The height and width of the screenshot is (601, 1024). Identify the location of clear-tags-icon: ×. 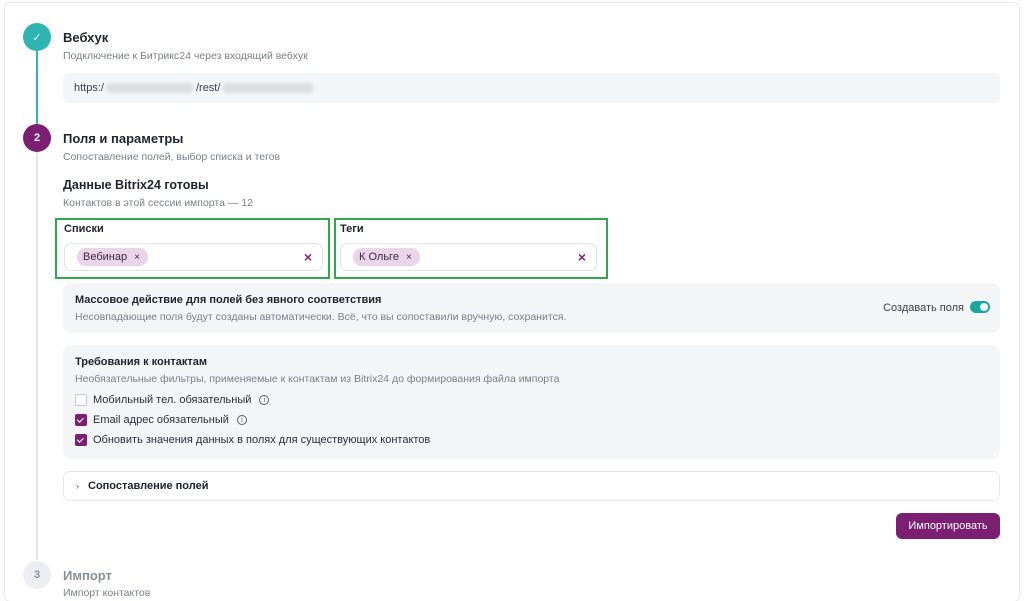
(582, 257).